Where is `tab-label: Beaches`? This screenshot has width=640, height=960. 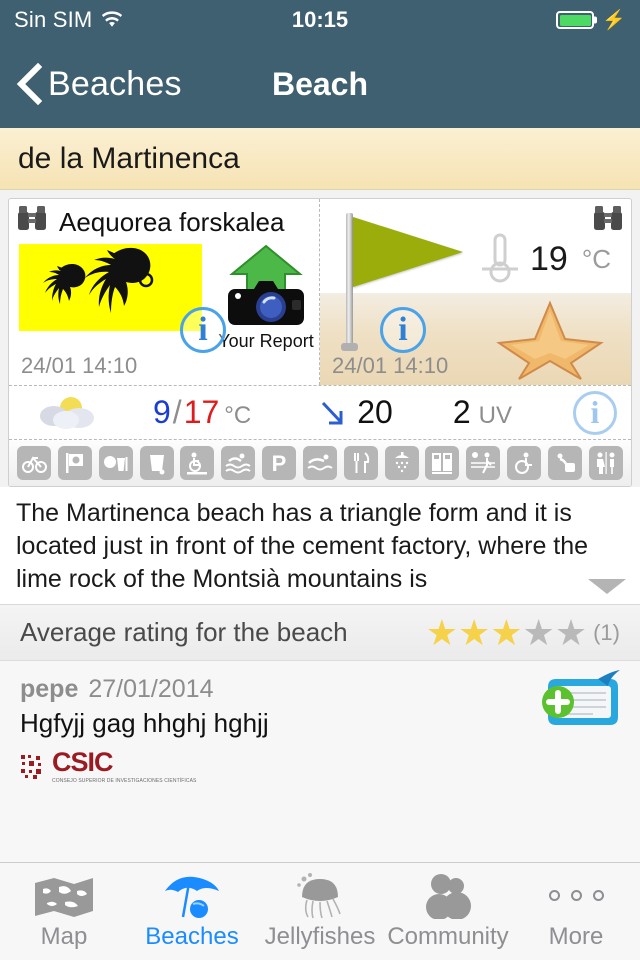
tab-label: Beaches is located at coordinates (192, 936).